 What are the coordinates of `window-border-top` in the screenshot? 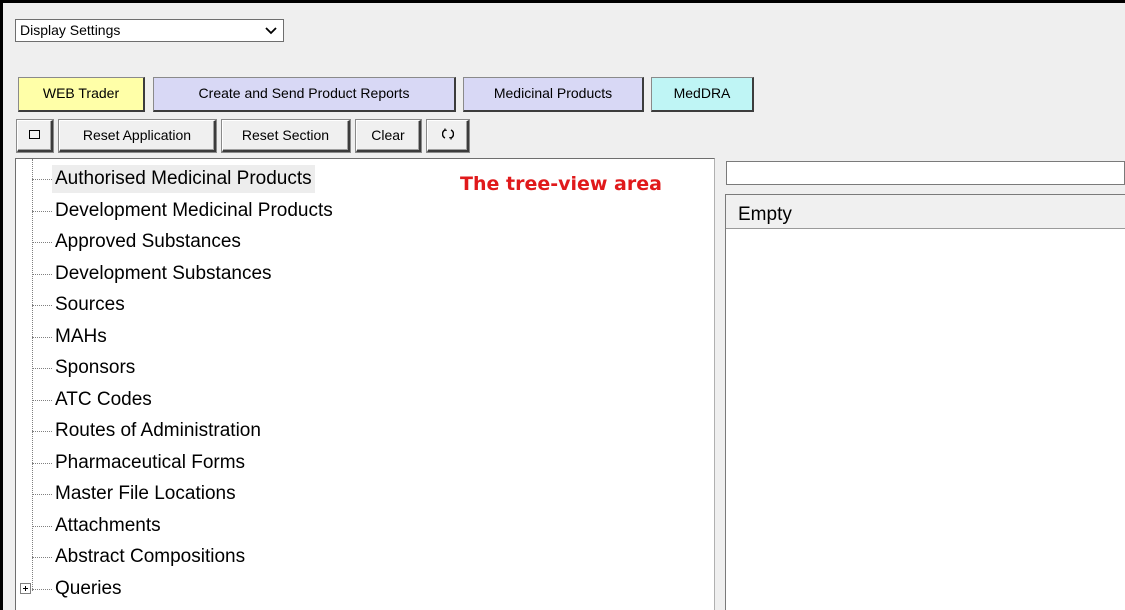 It's located at (562, 1).